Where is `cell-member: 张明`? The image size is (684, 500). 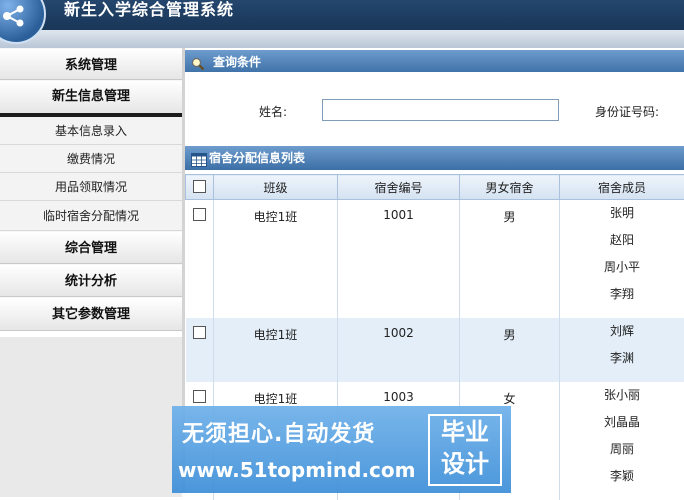
cell-member: 张明 is located at coordinates (622, 213).